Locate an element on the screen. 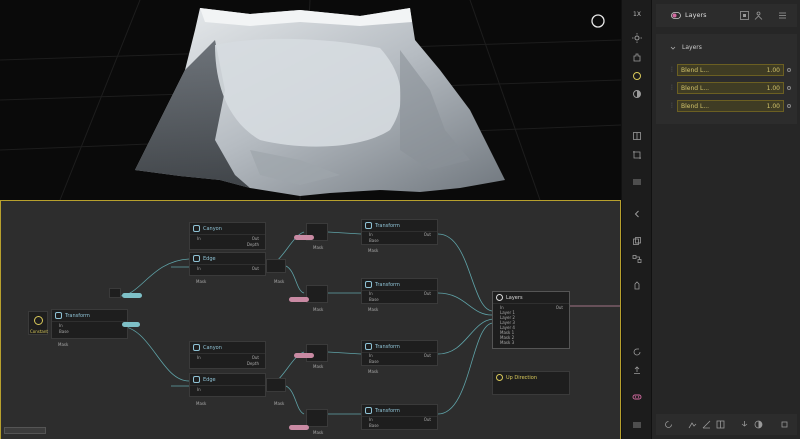  minimap-strip is located at coordinates (25, 430).